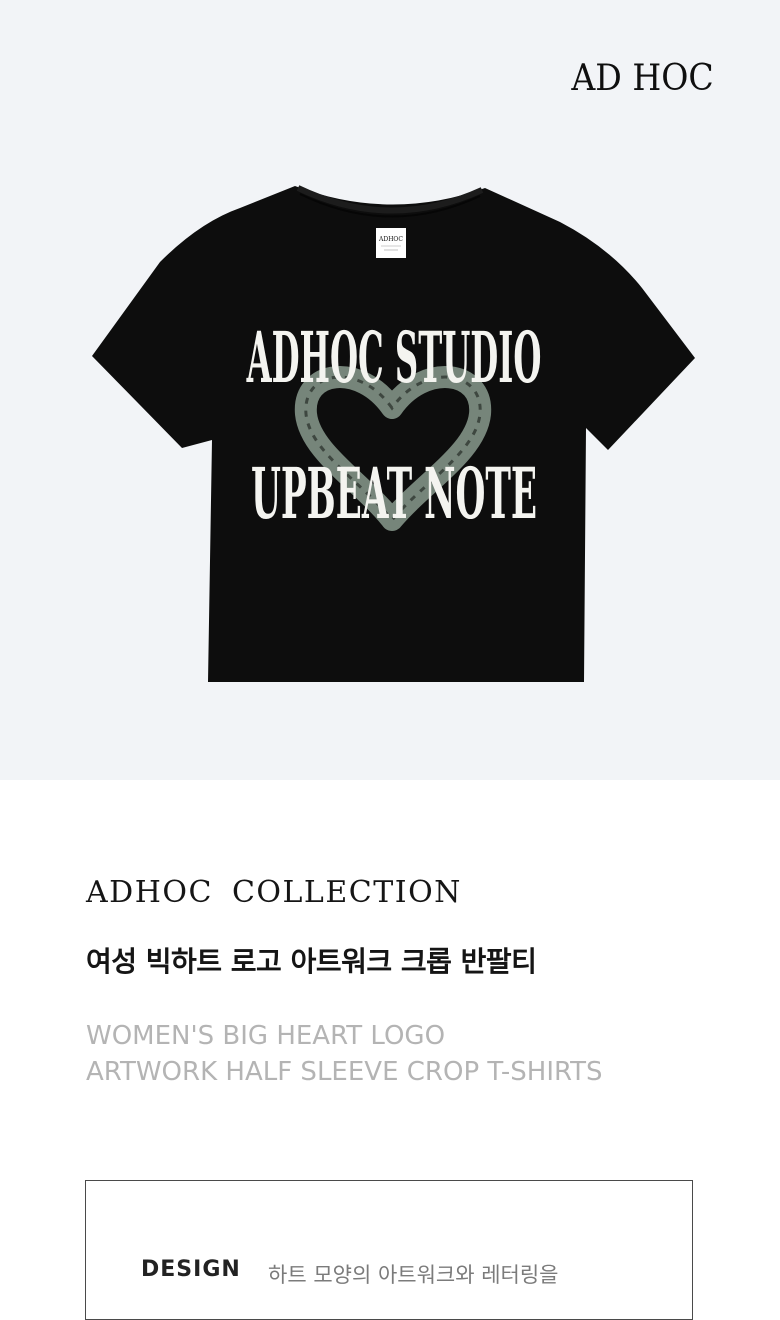  What do you see at coordinates (344, 1072) in the screenshot?
I see `product-title-en-line: ARTWORK HALF SLEEVE CROP T-SHIRTS` at bounding box center [344, 1072].